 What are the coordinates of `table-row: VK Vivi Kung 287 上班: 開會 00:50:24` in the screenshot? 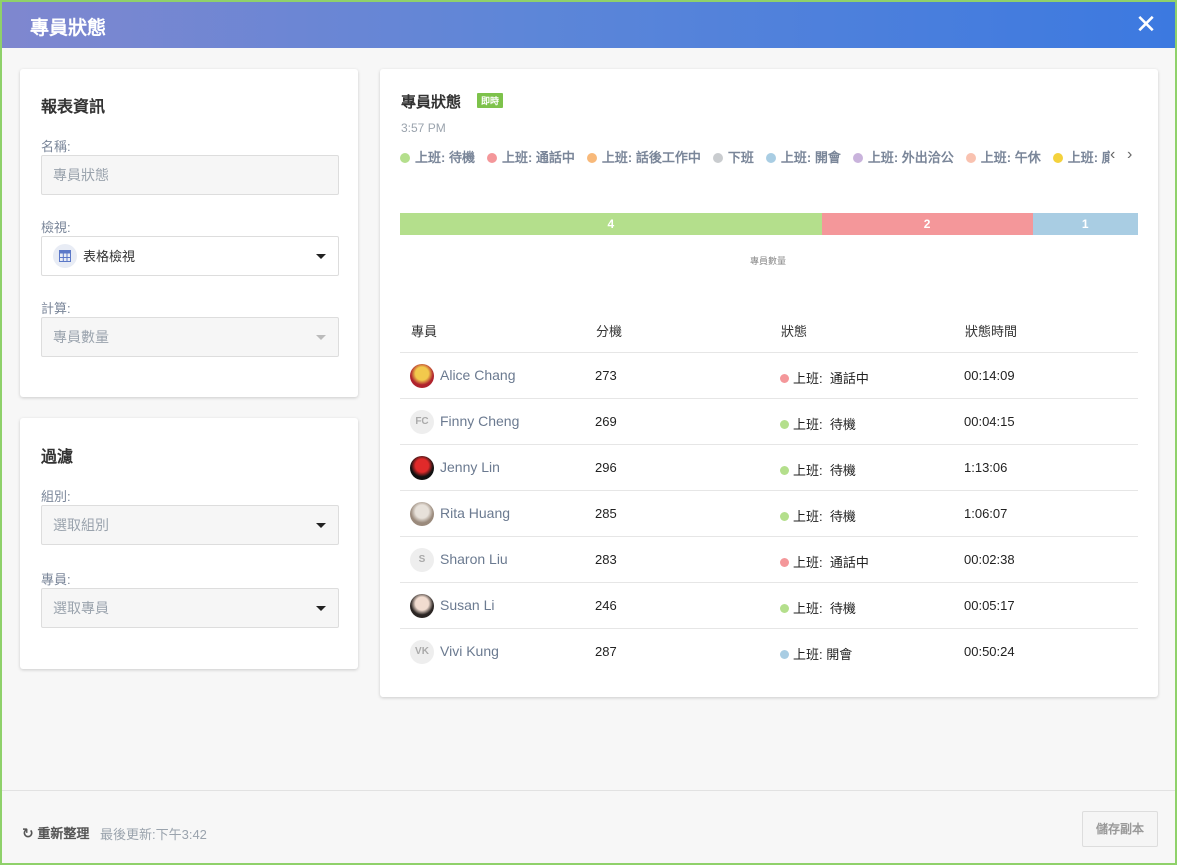 It's located at (769, 651).